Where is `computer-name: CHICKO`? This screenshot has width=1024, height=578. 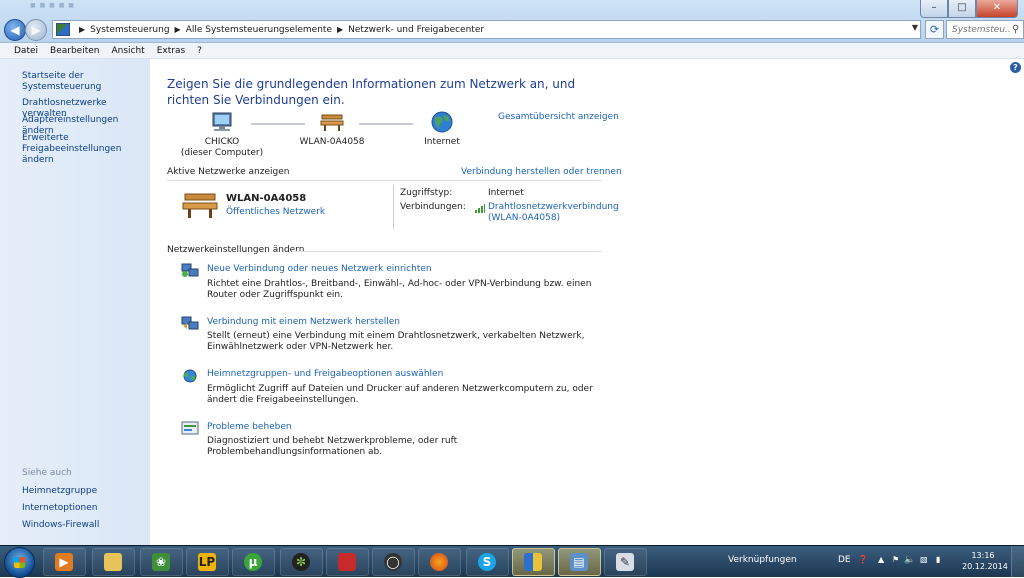 computer-name: CHICKO is located at coordinates (222, 142).